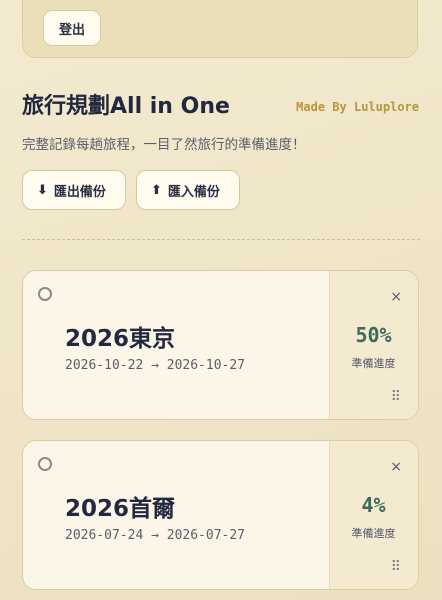 Image resolution: width=442 pixels, height=600 pixels. Describe the element at coordinates (193, 192) in the screenshot. I see `import-backup-label: 匯入備份` at that location.